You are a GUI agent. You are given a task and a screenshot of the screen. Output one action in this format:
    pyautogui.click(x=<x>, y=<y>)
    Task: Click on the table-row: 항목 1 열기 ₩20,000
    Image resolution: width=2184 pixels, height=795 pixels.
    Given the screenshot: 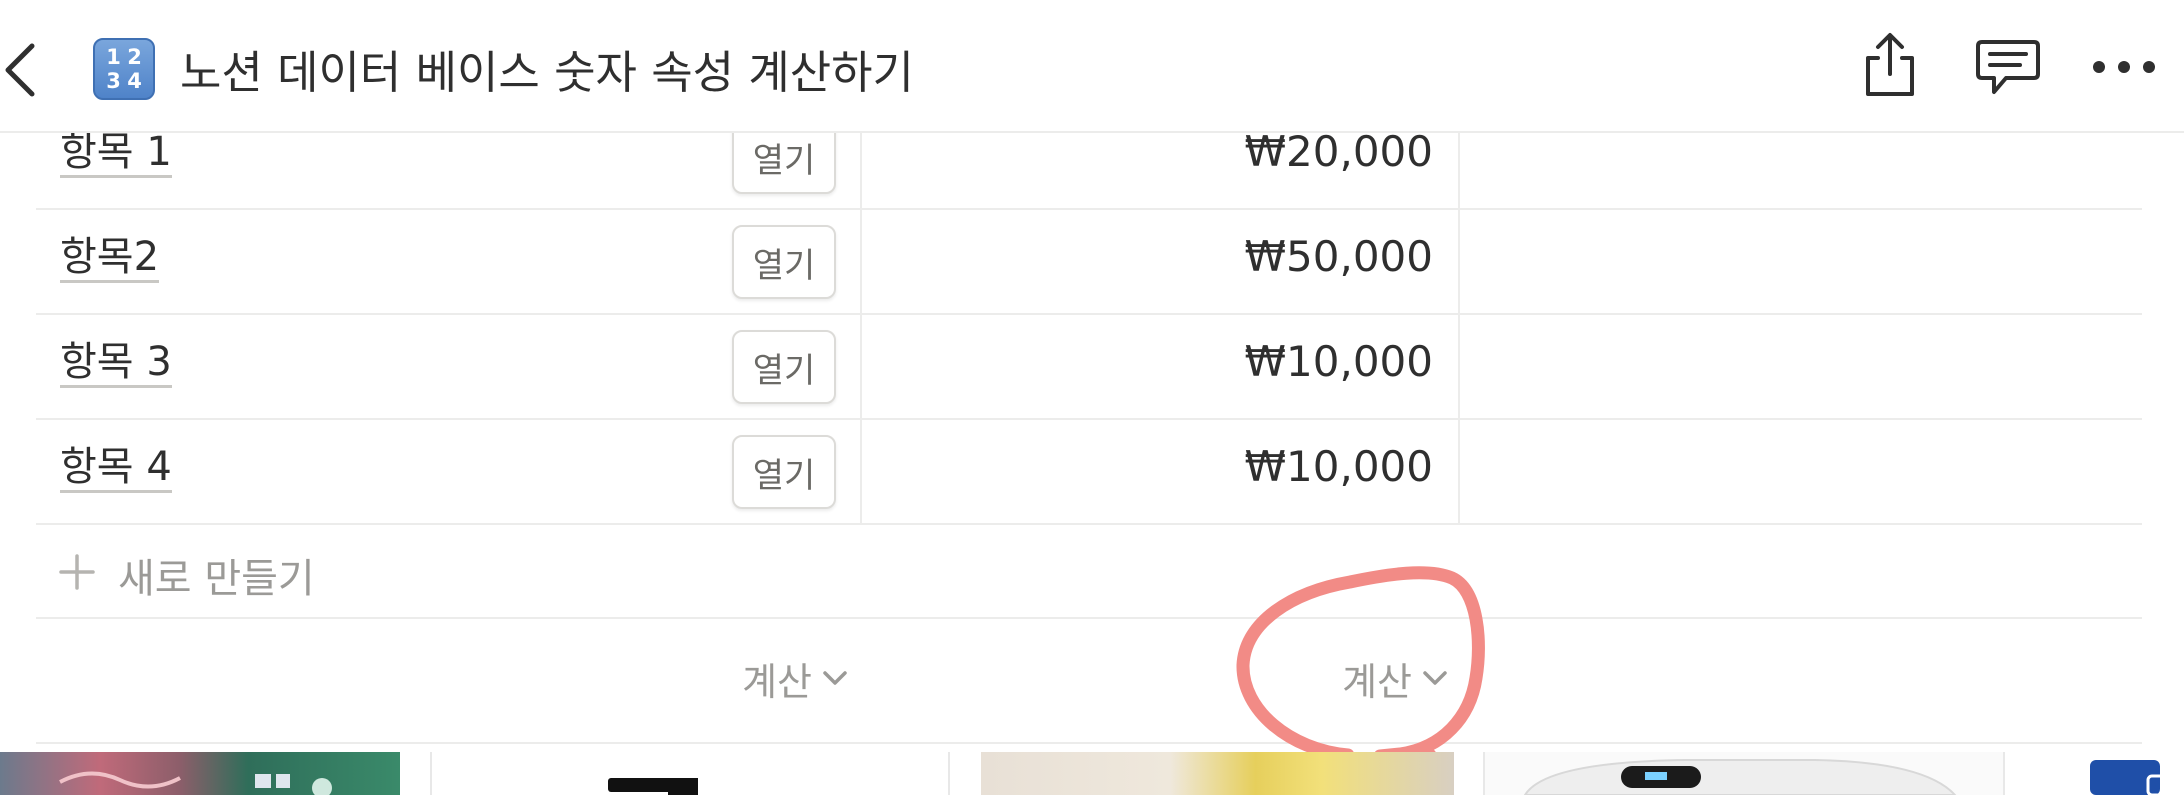 What is the action you would take?
    pyautogui.click(x=1089, y=165)
    